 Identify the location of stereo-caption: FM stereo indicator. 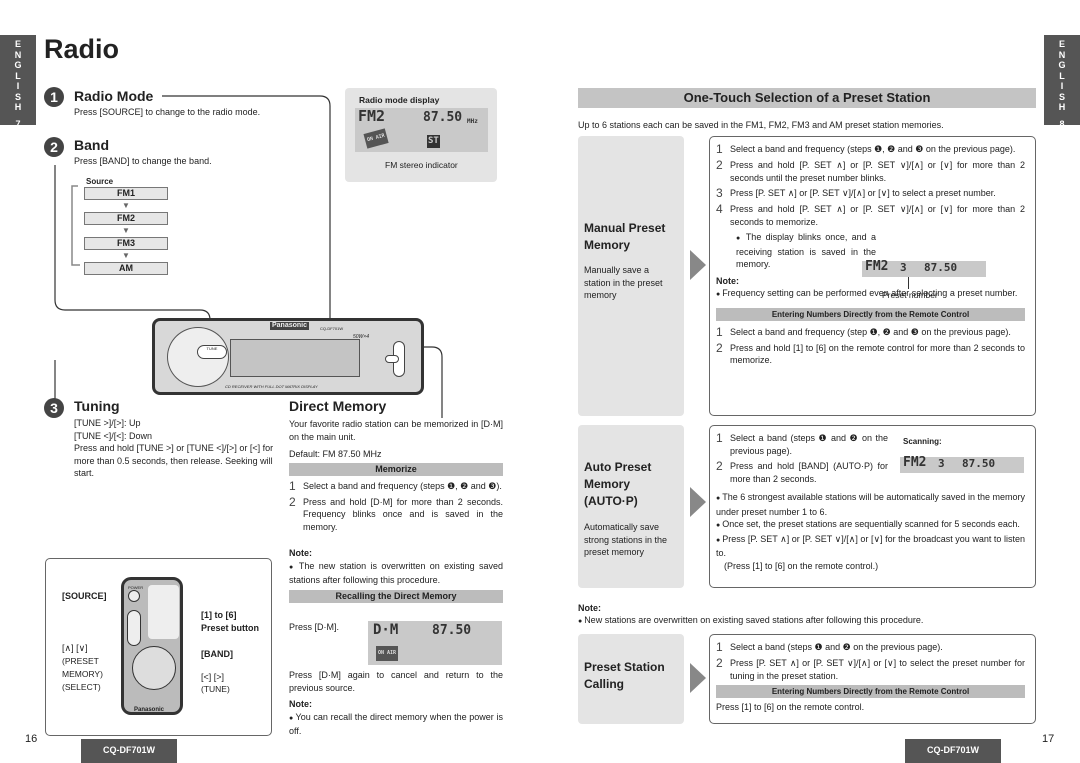
(421, 165).